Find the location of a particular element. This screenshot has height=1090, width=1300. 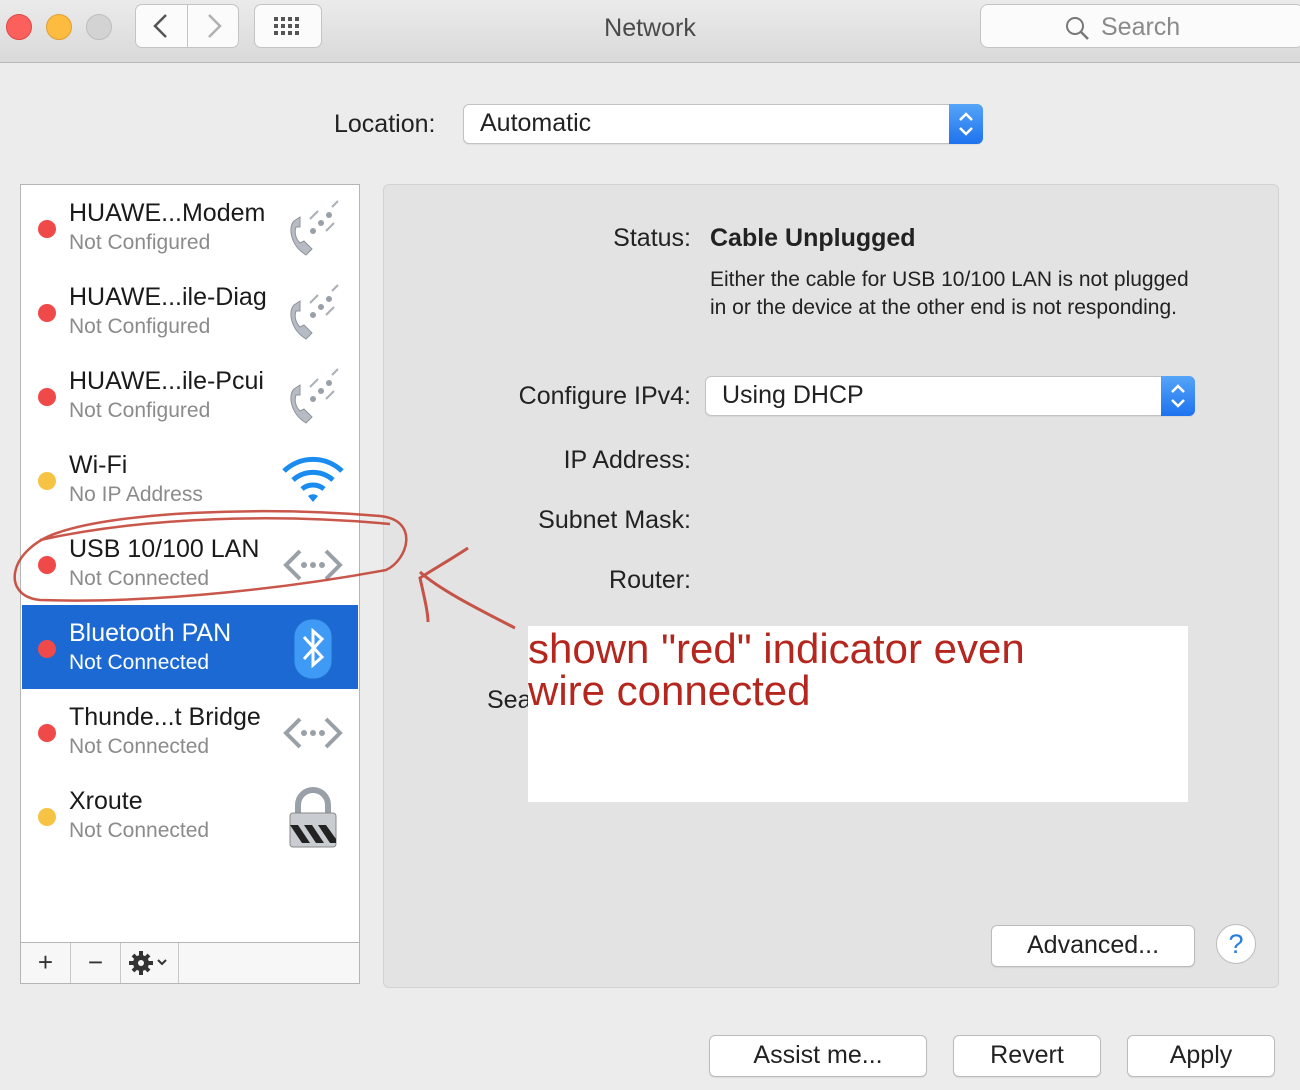

service-item-thunderbolt-bridge: Thunde...t Bridge Not Connected is located at coordinates (190, 731).